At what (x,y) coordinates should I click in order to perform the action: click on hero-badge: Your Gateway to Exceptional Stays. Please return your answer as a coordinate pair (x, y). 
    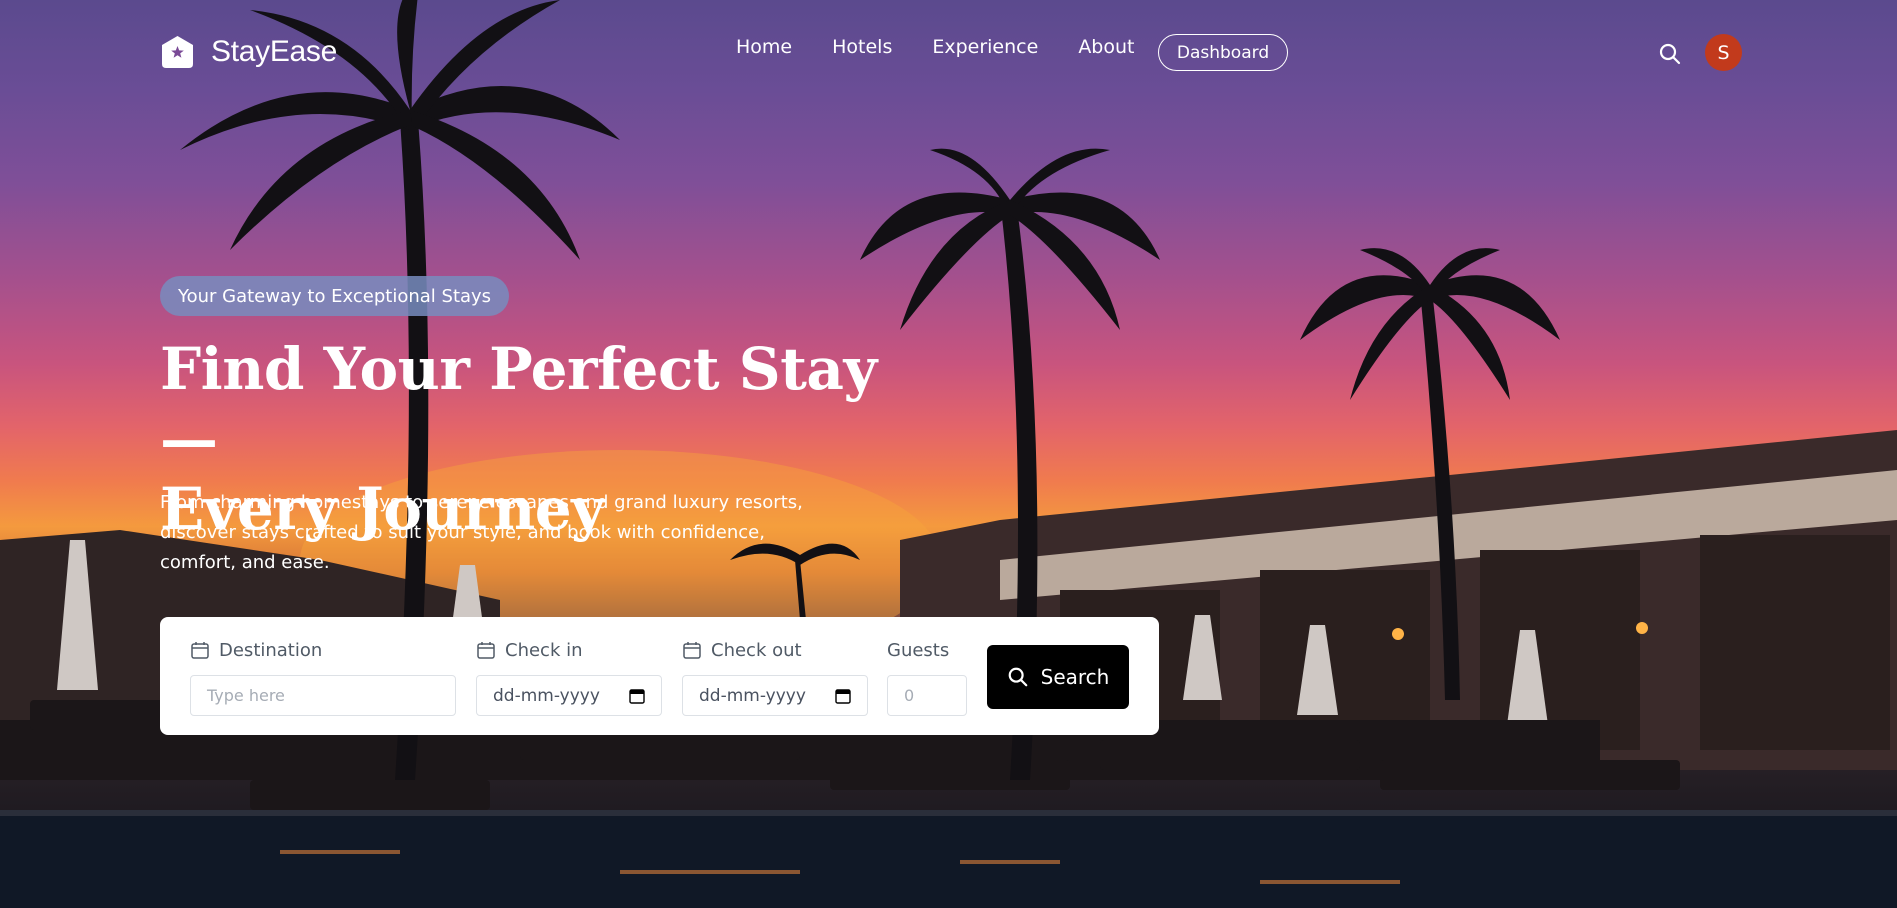
    Looking at the image, I should click on (335, 296).